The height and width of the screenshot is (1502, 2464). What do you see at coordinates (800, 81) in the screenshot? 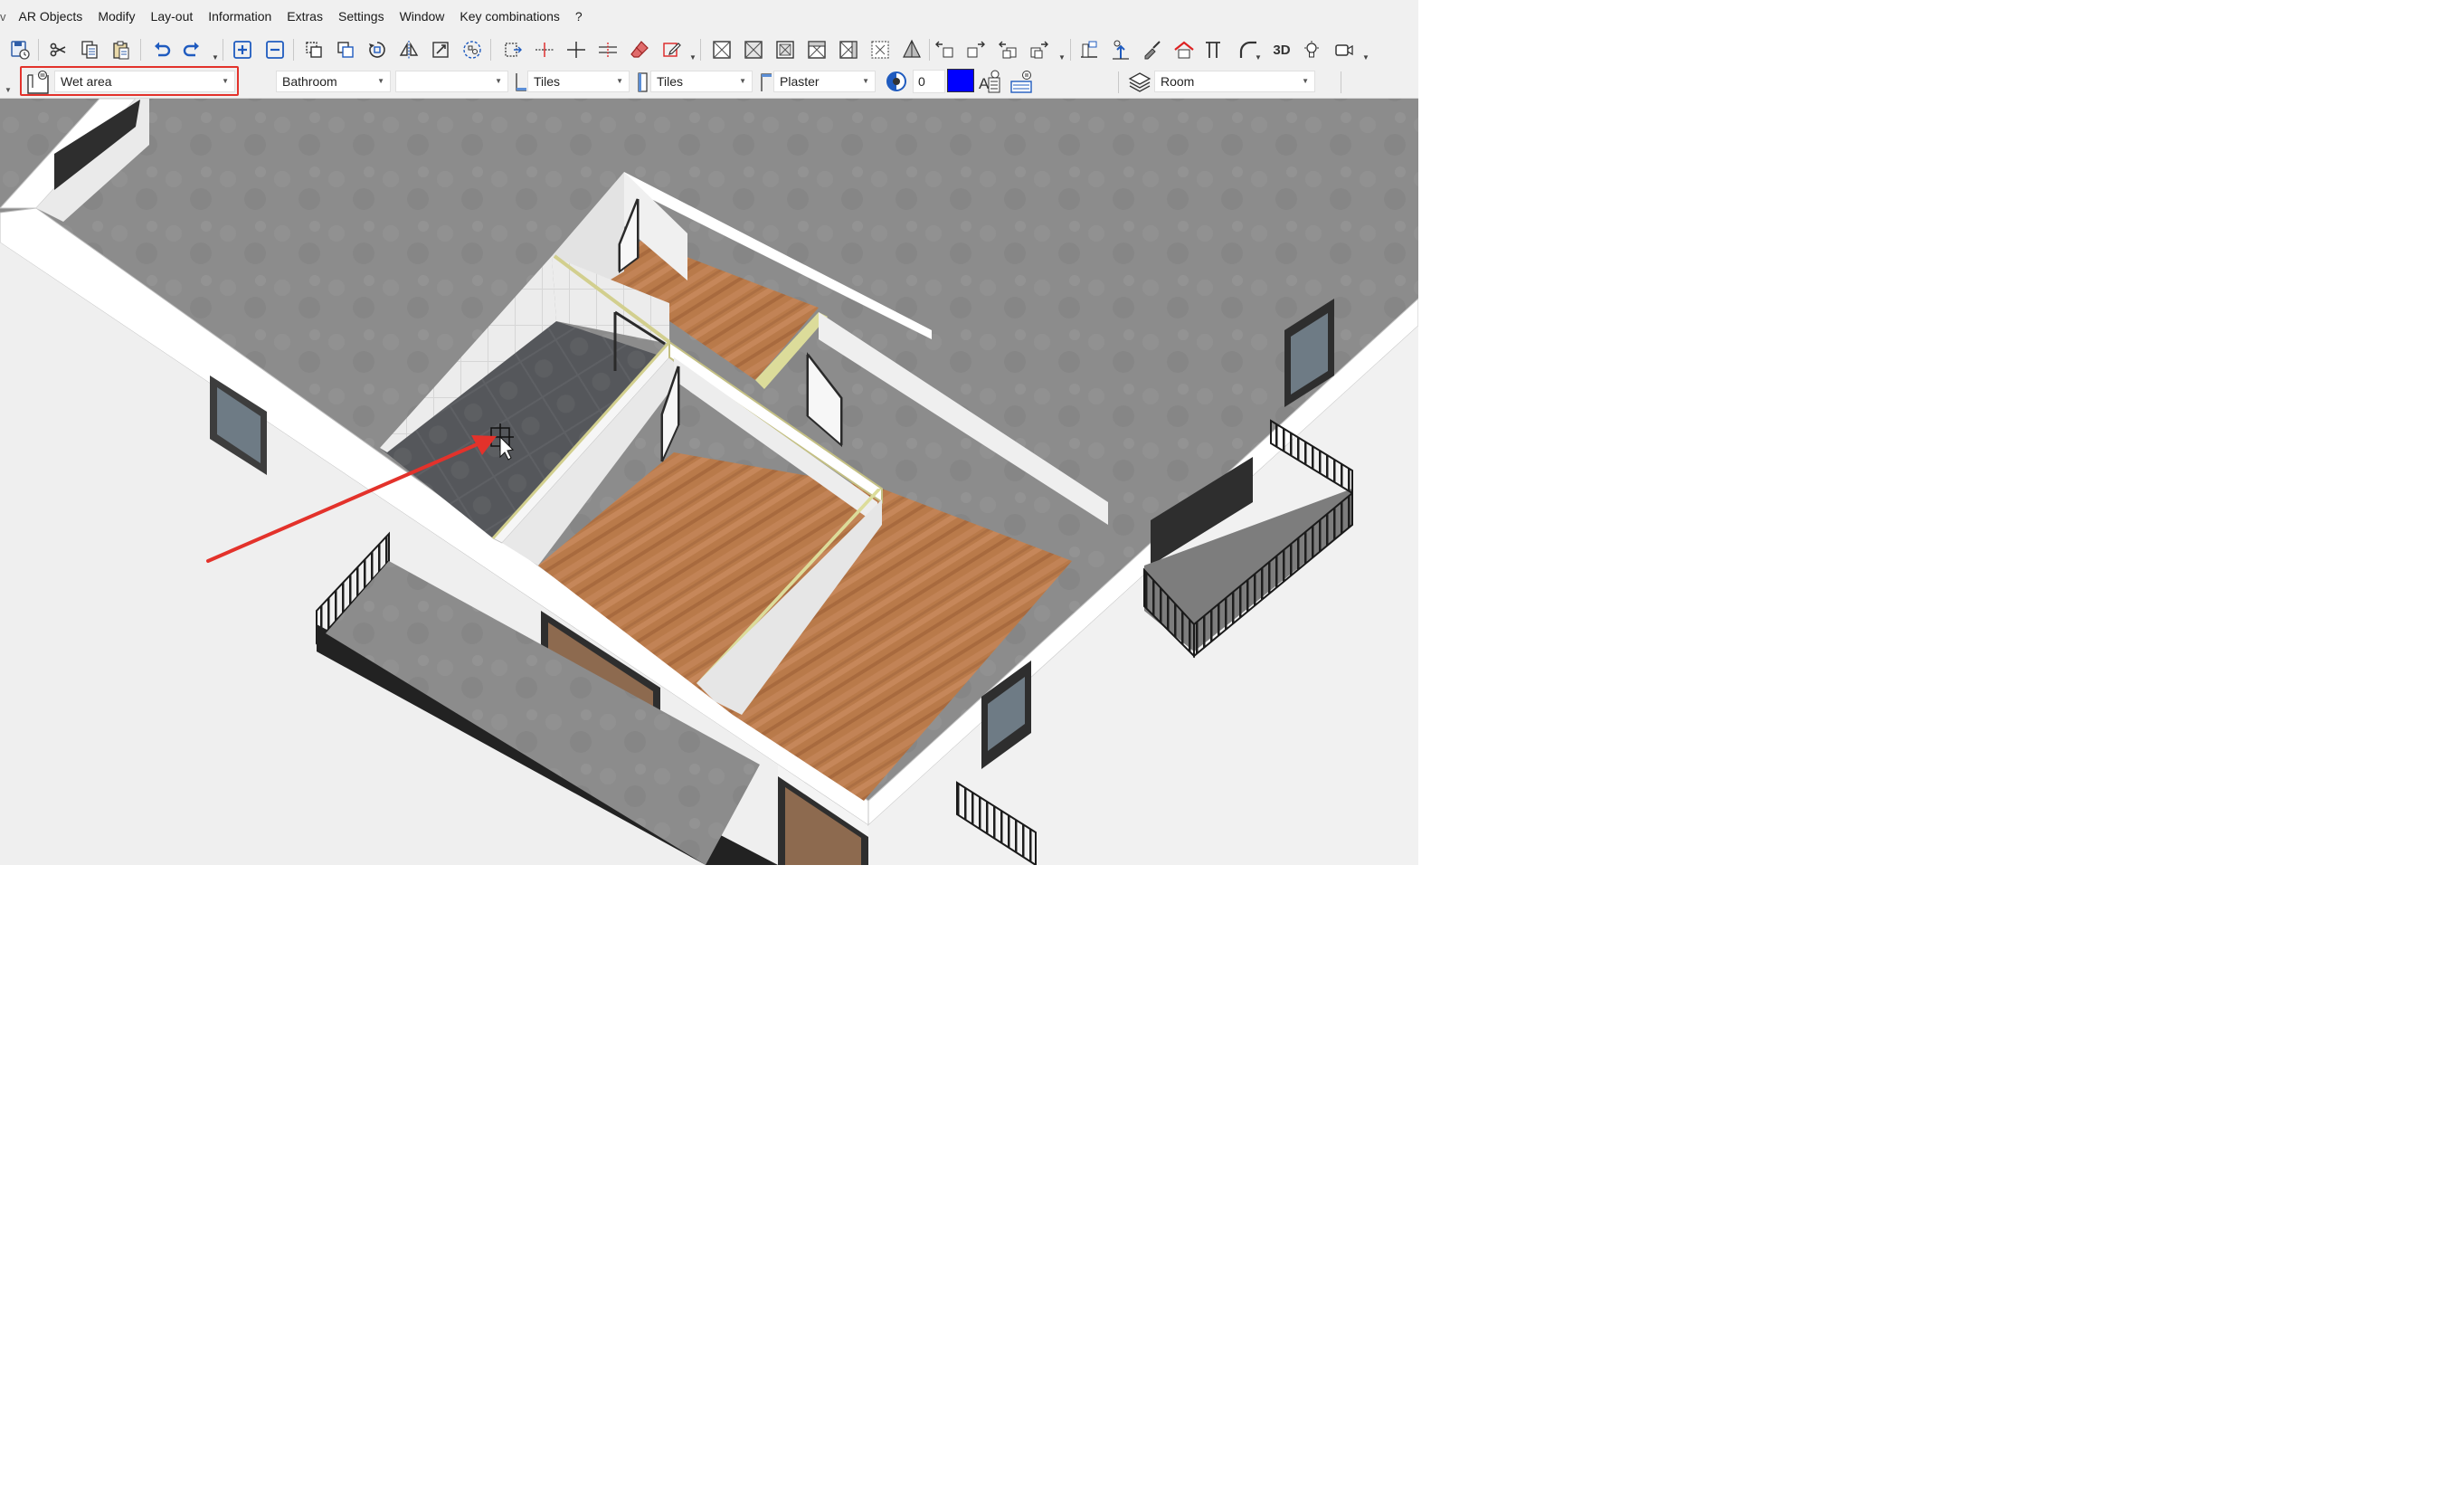
I see `ceiling-finish-value: Plaster` at bounding box center [800, 81].